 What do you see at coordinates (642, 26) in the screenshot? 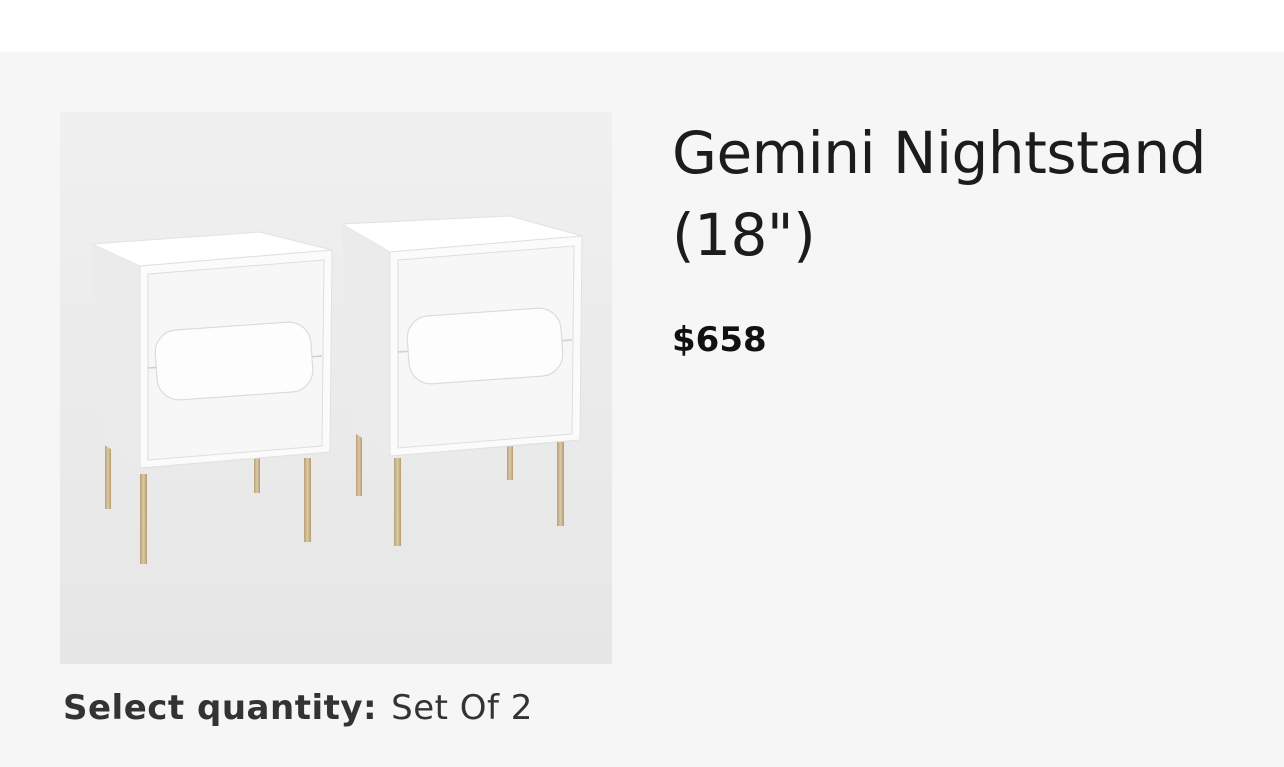
I see `top-header-bar` at bounding box center [642, 26].